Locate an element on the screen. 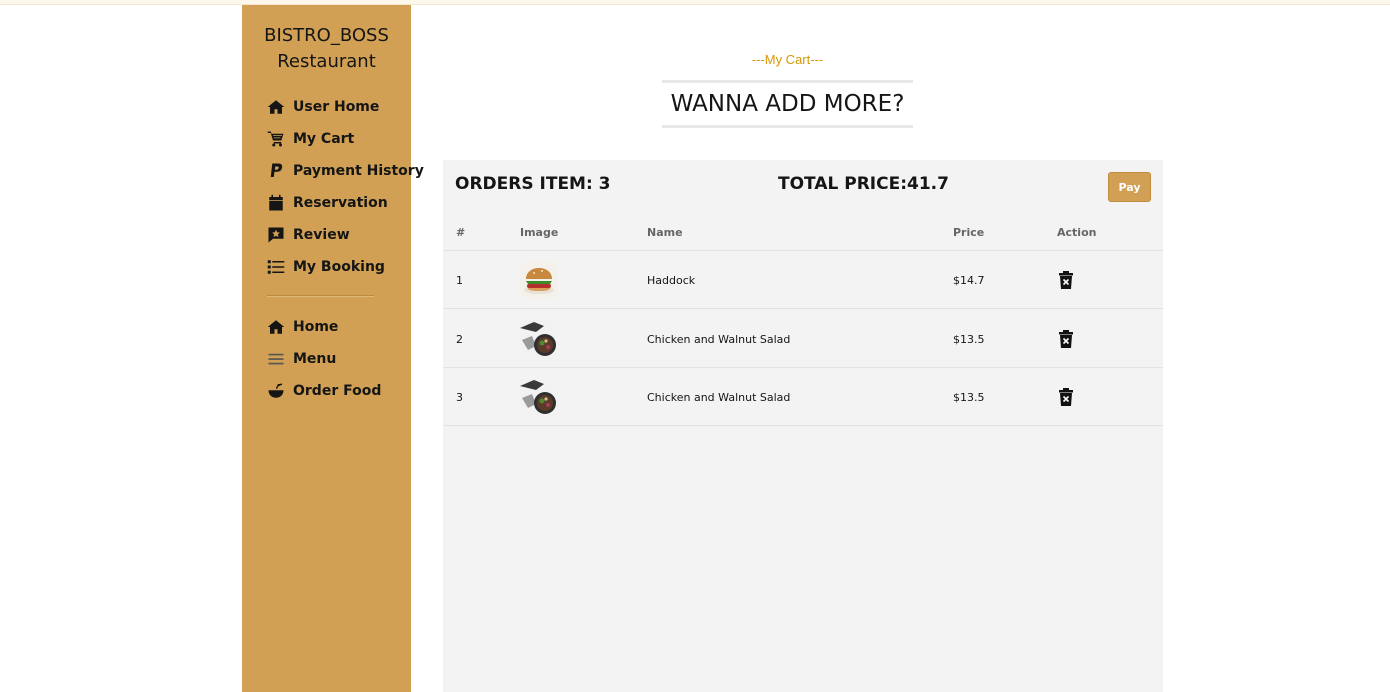 The image size is (1390, 692). table-row: 3 Chicken and Walnut Salad $13.5 is located at coordinates (803, 397).